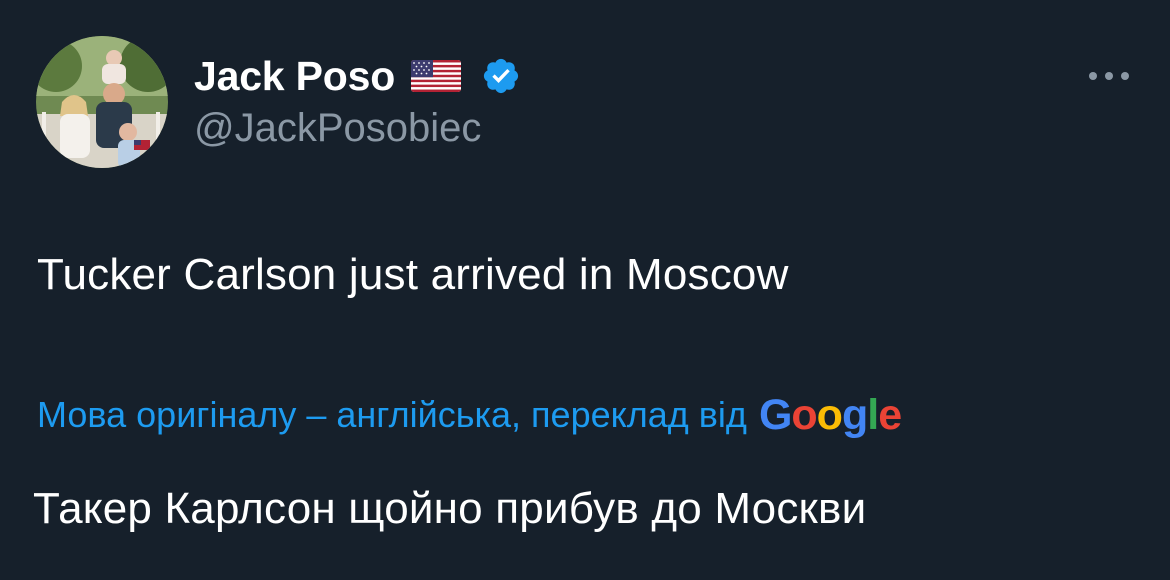 The width and height of the screenshot is (1170, 580). I want to click on us-flag-icon, so click(436, 76).